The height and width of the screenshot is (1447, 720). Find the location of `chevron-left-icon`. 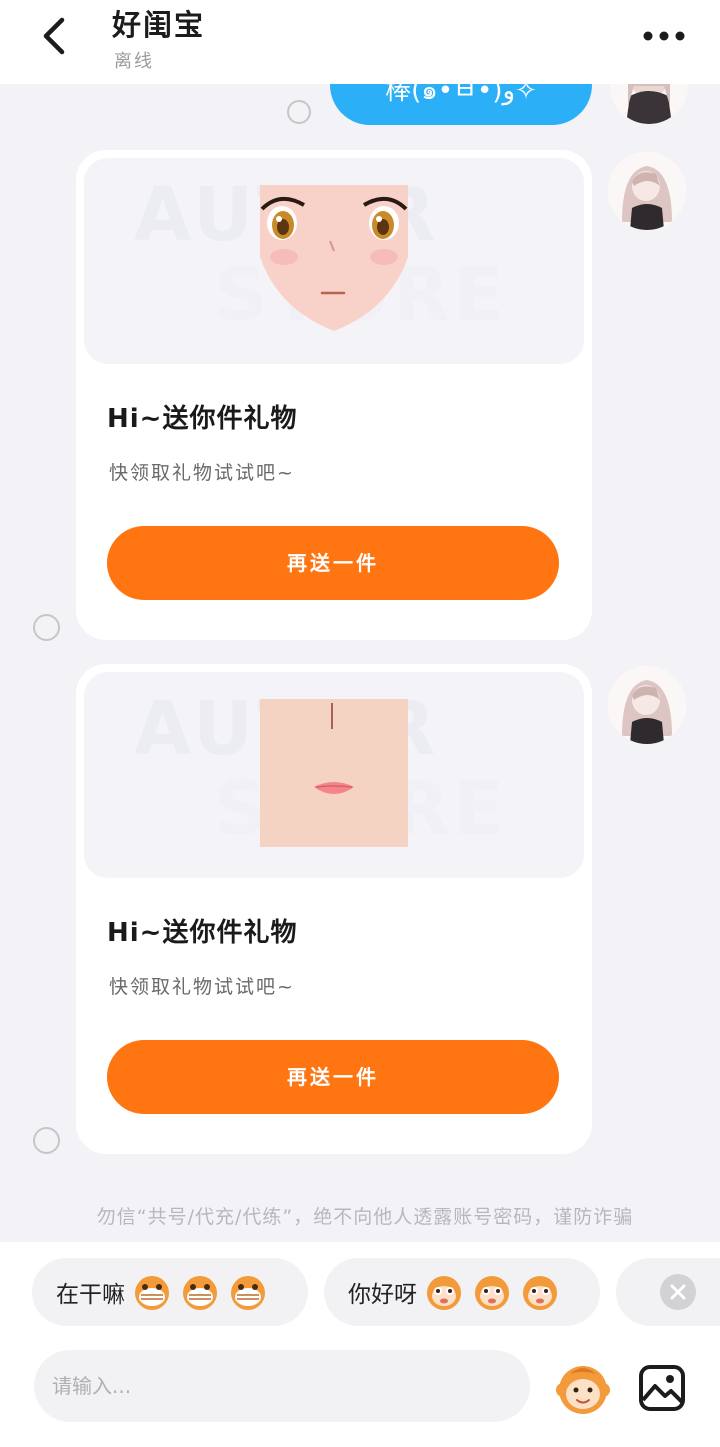

chevron-left-icon is located at coordinates (54, 36).